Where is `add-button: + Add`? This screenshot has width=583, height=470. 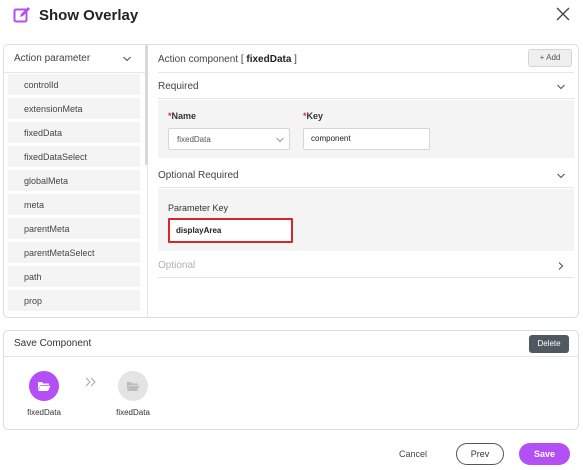
add-button: + Add is located at coordinates (550, 58).